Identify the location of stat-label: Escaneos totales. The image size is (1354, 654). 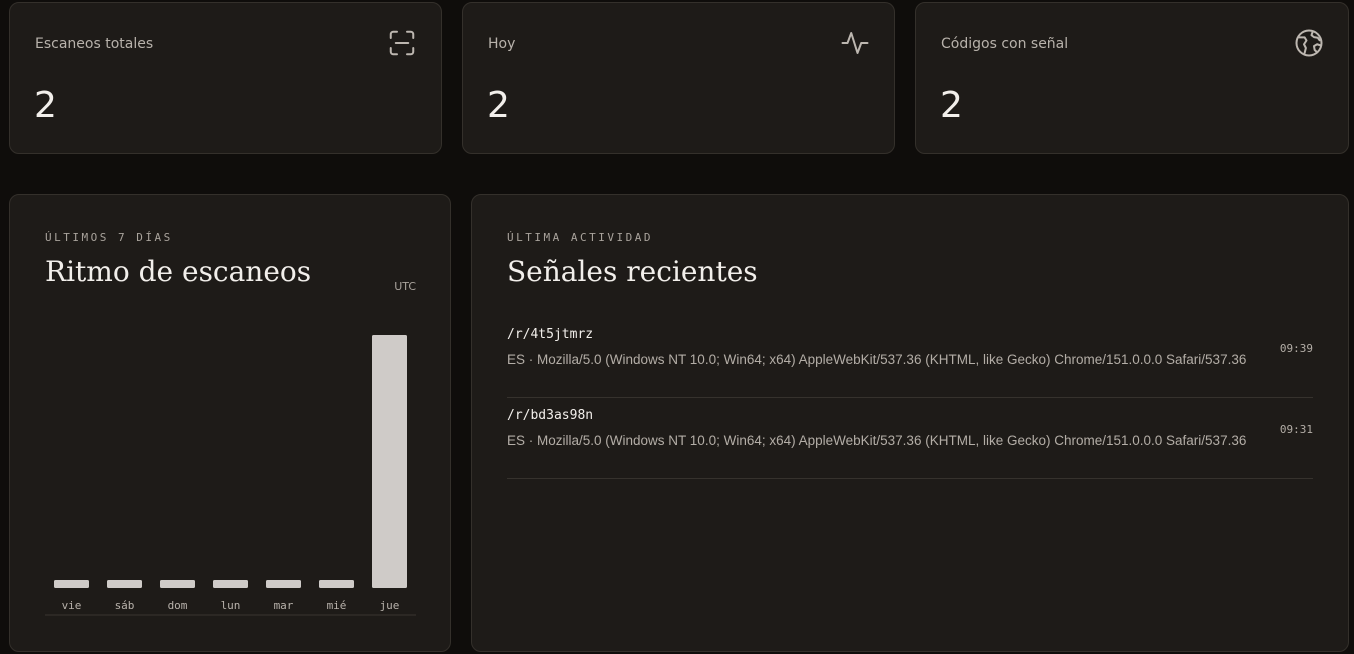
(94, 44).